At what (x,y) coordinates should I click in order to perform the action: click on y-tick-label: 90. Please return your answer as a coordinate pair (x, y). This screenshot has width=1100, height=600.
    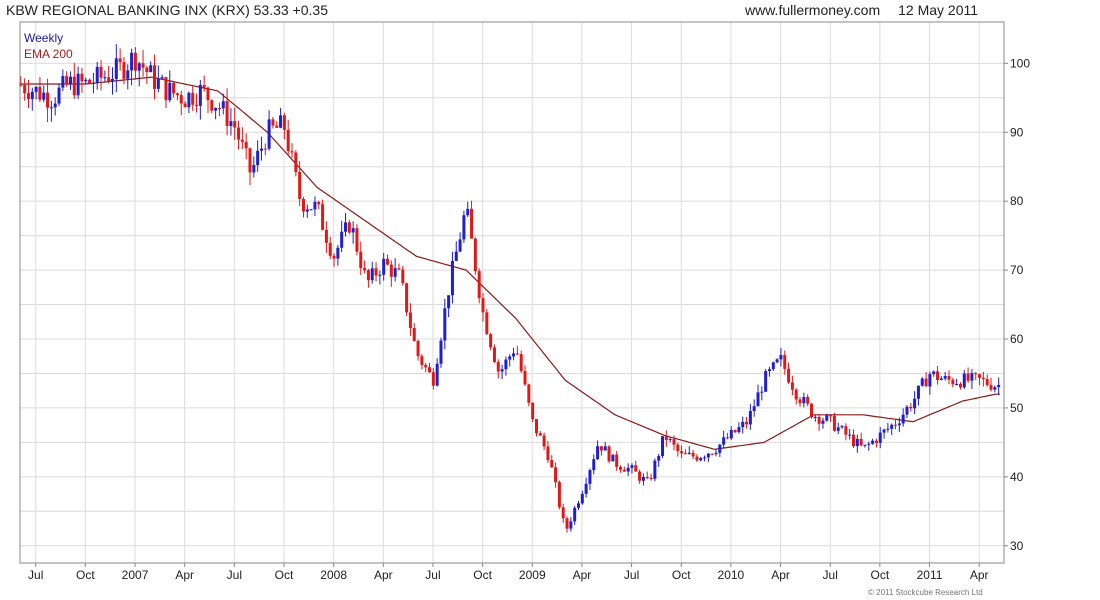
    Looking at the image, I should click on (1017, 132).